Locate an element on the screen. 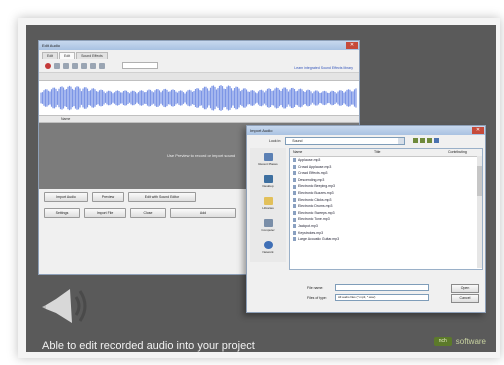 The image size is (504, 365). waveform-path is located at coordinates (198, 98).